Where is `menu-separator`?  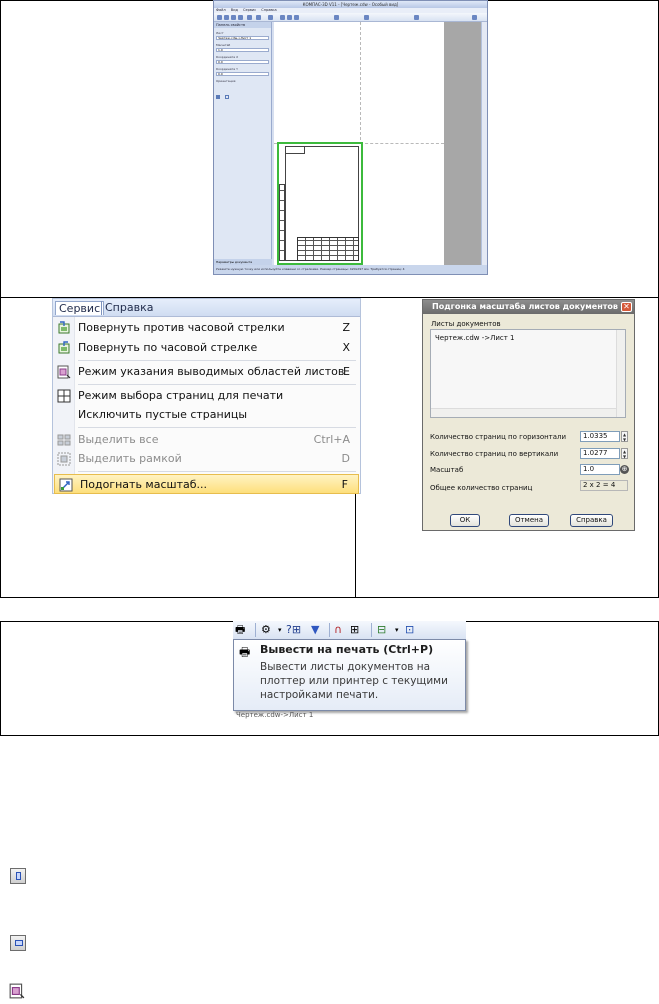 menu-separator is located at coordinates (217, 360).